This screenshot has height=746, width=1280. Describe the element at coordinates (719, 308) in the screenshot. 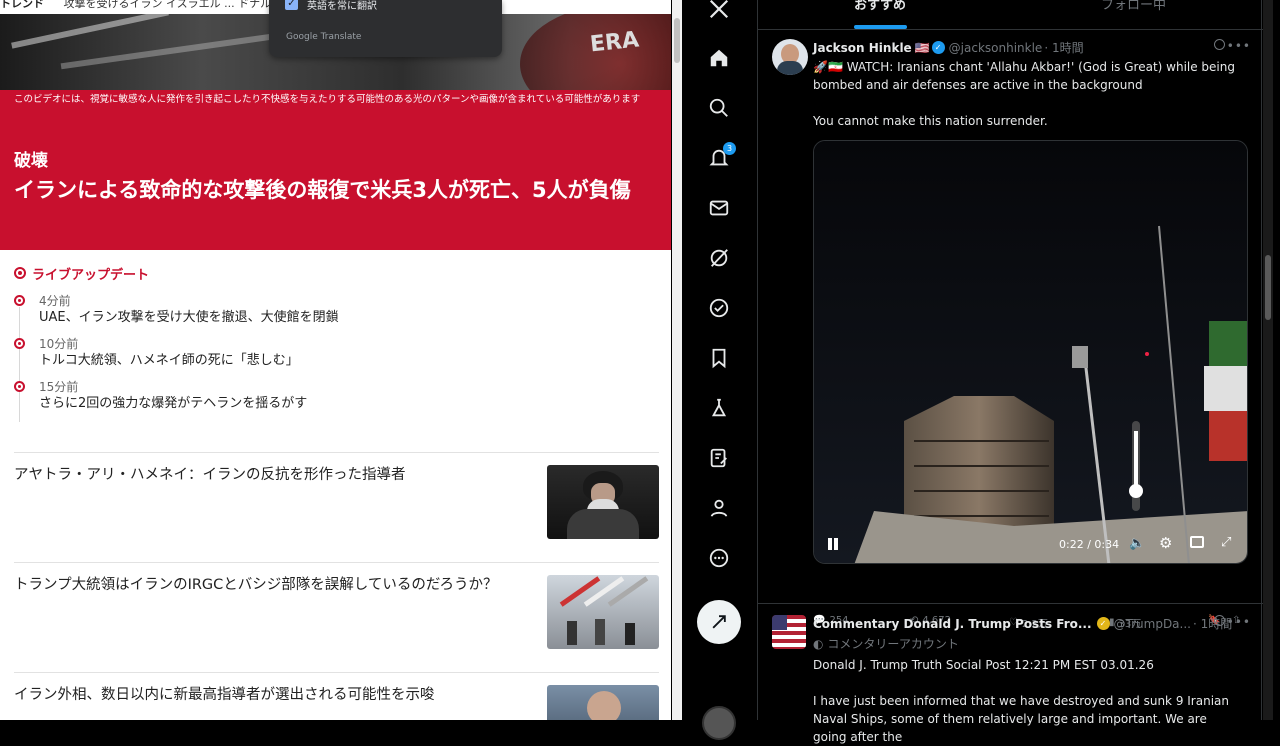

I see `verified-icon` at that location.